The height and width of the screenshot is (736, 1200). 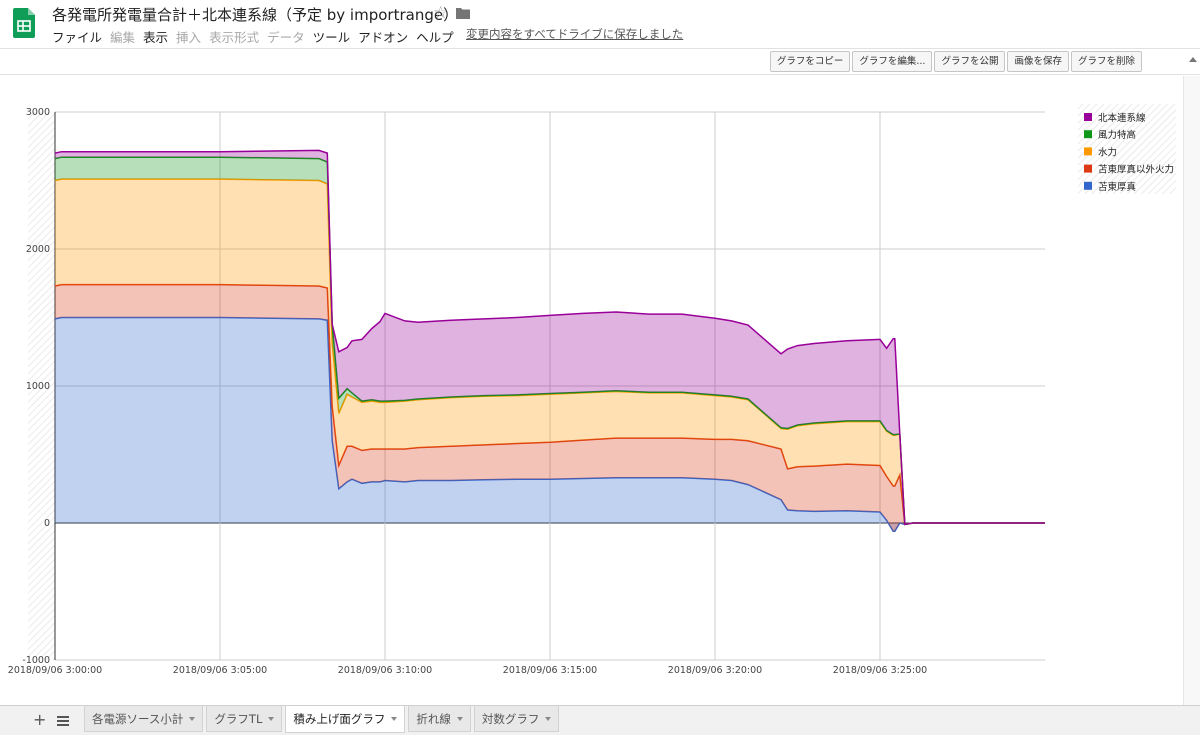 What do you see at coordinates (47, 523) in the screenshot?
I see `y-tick-label: 0` at bounding box center [47, 523].